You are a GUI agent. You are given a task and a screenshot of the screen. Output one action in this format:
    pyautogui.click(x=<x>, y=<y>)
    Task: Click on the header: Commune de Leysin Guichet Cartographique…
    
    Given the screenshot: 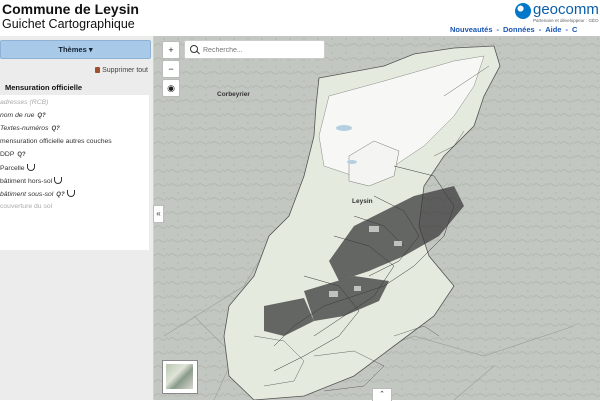 What is the action you would take?
    pyautogui.click(x=300, y=18)
    